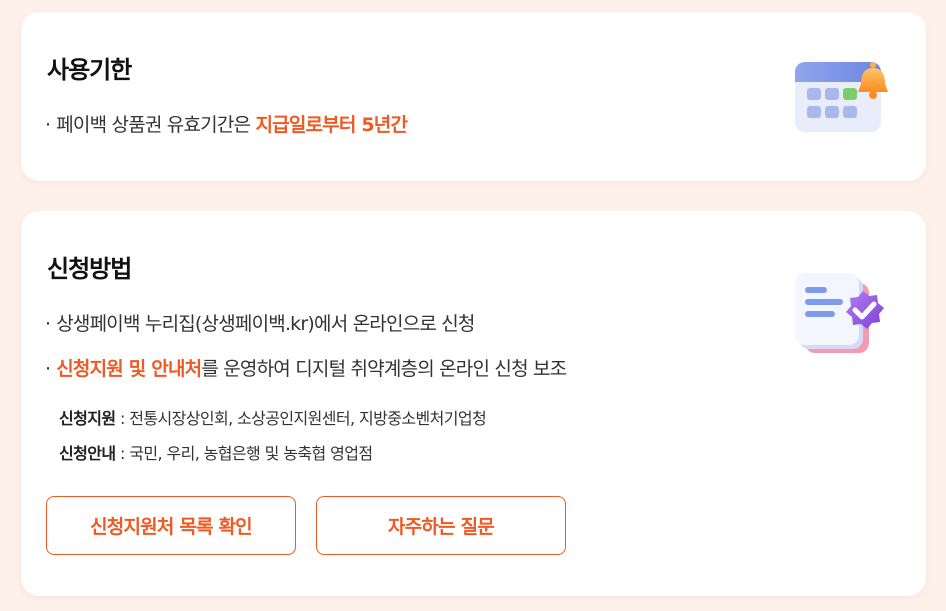  What do you see at coordinates (265, 324) in the screenshot?
I see `apply-line1-text: 상생페이백 누리집(상생페이백.kr)에서 온라인으로 신청` at bounding box center [265, 324].